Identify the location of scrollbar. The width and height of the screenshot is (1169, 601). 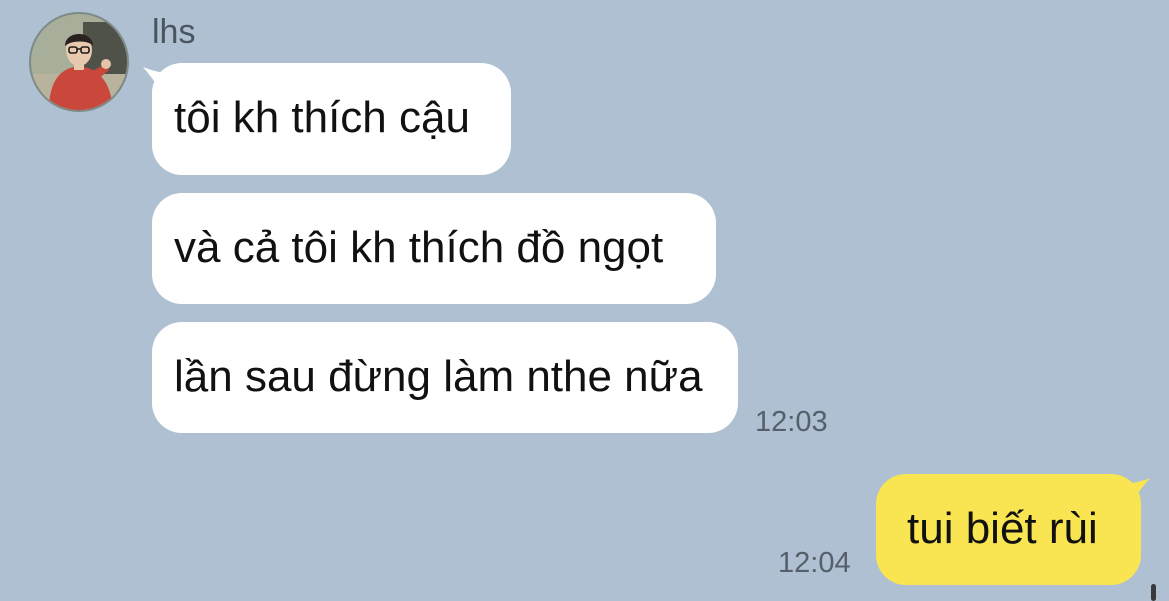
(1153, 592).